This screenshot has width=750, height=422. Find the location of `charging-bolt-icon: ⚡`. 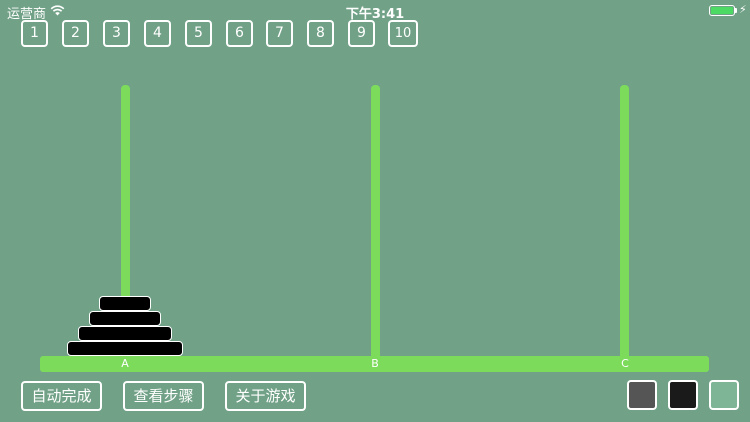

charging-bolt-icon: ⚡ is located at coordinates (743, 9).